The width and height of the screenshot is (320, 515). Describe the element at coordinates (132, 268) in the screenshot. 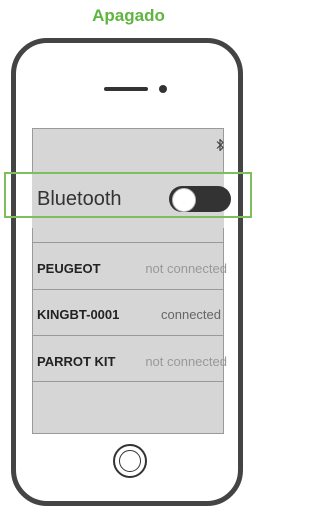

I see `device-row-peugeot: PEUGEOT not connected` at that location.